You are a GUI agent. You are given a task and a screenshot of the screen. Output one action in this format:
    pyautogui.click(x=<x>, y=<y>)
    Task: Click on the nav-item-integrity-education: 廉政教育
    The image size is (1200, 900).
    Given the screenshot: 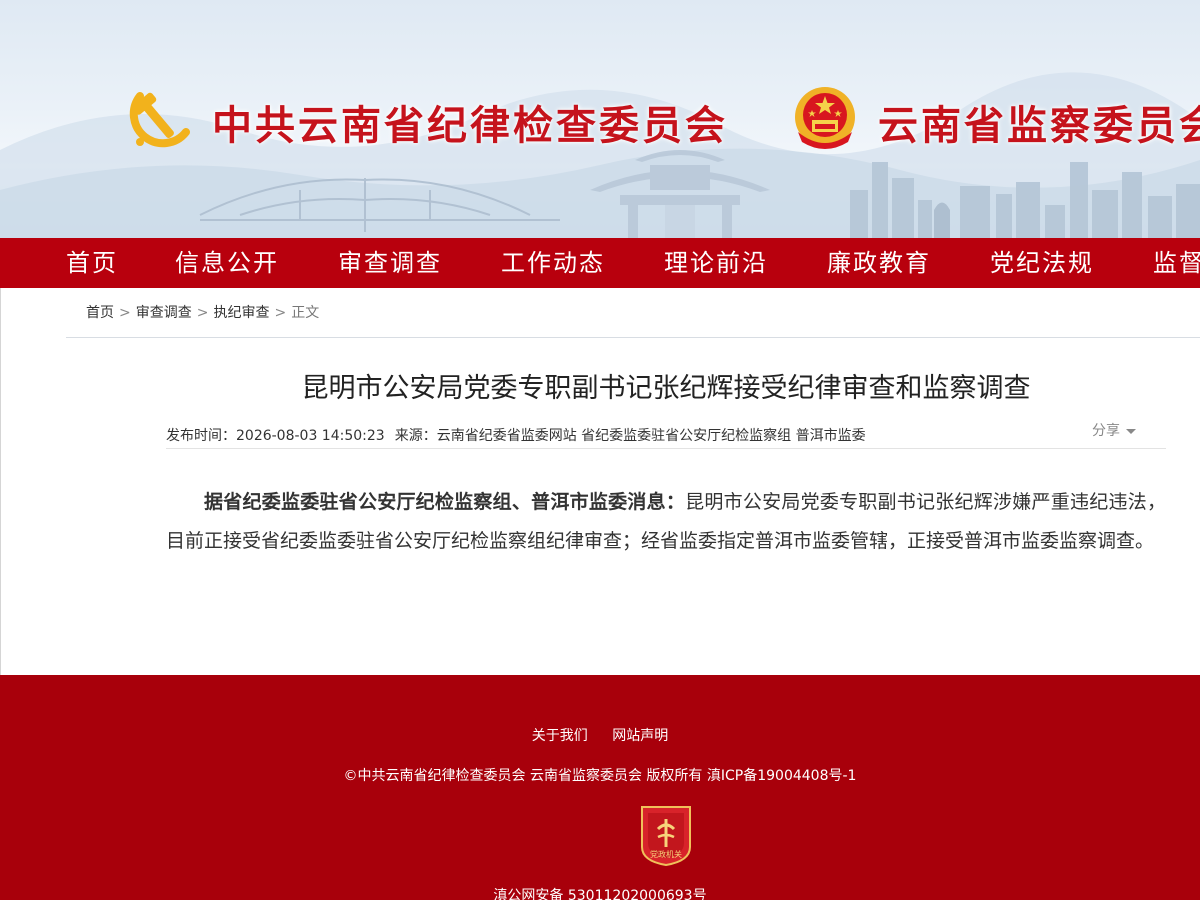 What is the action you would take?
    pyautogui.click(x=879, y=263)
    